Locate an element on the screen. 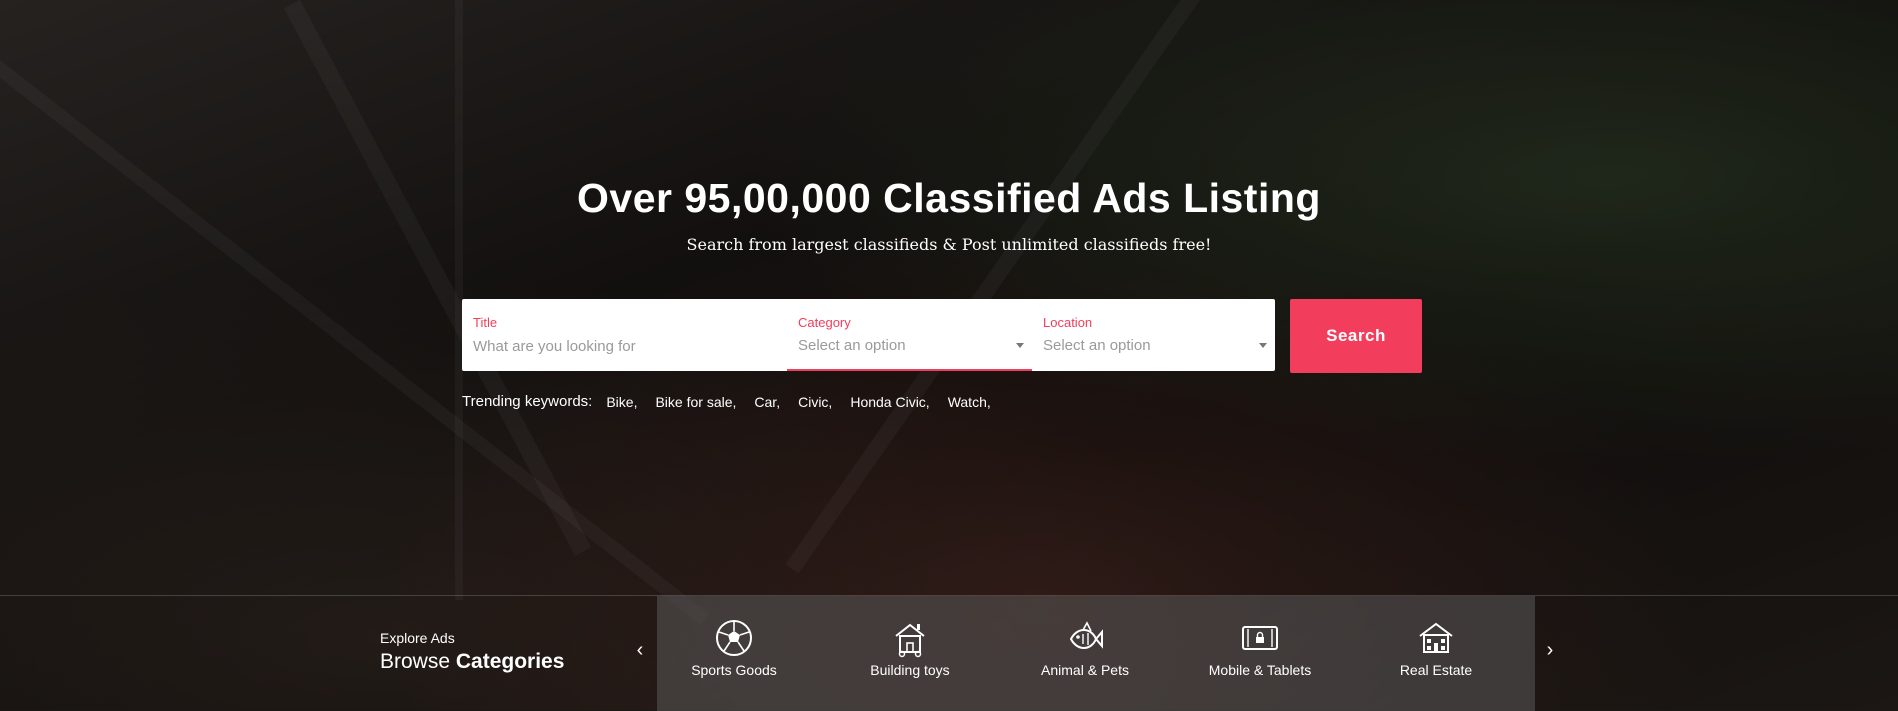 This screenshot has height=711, width=1898. category-label: Real Estate is located at coordinates (1436, 670).